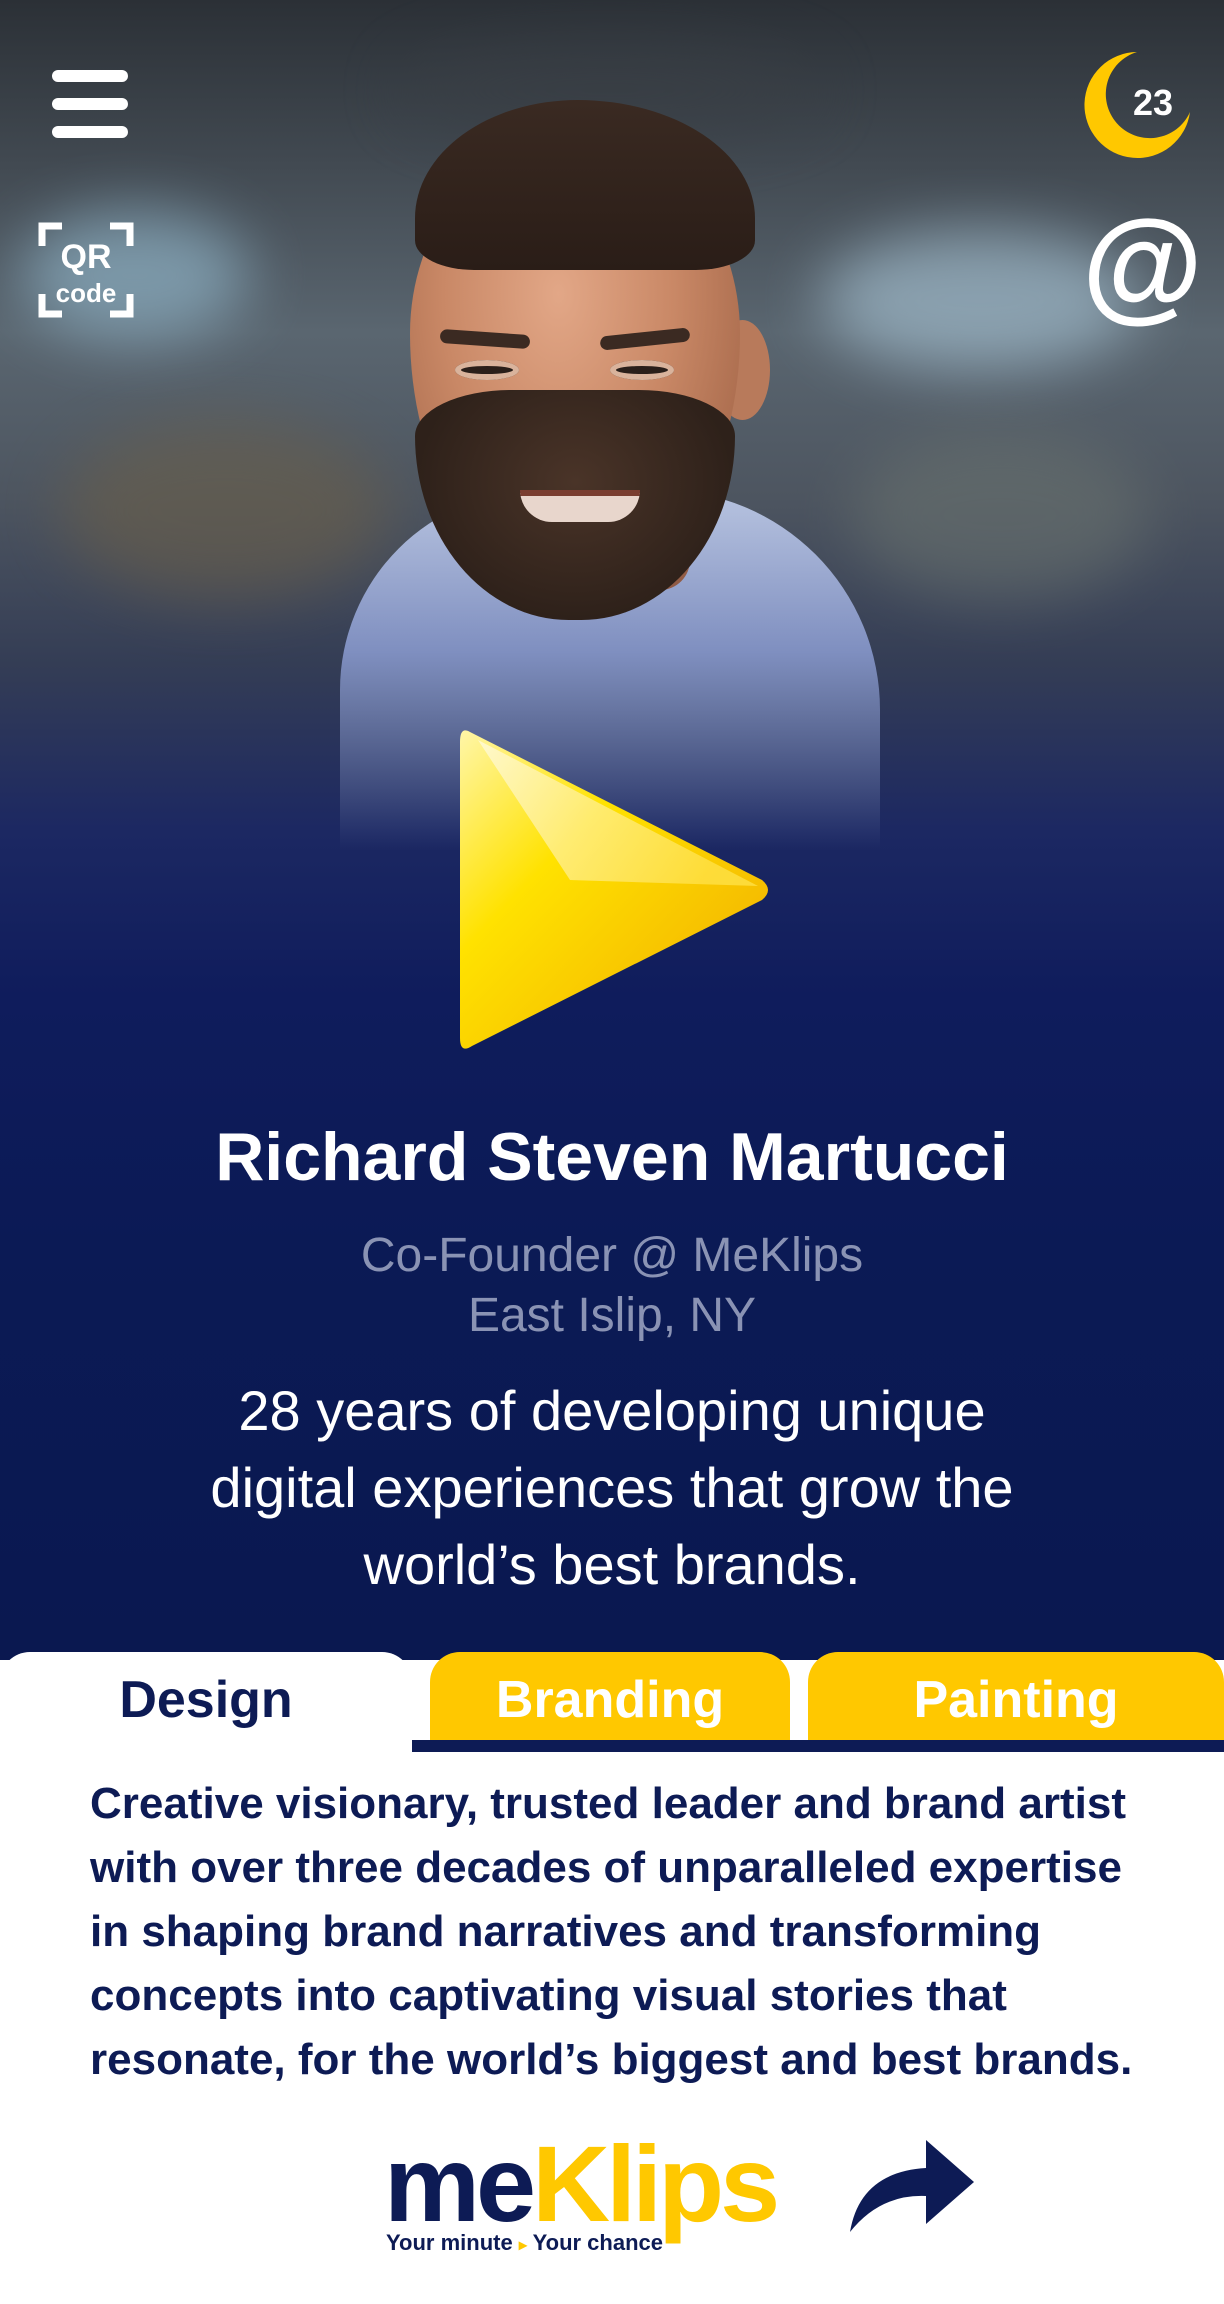 This screenshot has width=1224, height=2304. I want to click on qr-label-bottom: code, so click(86, 293).